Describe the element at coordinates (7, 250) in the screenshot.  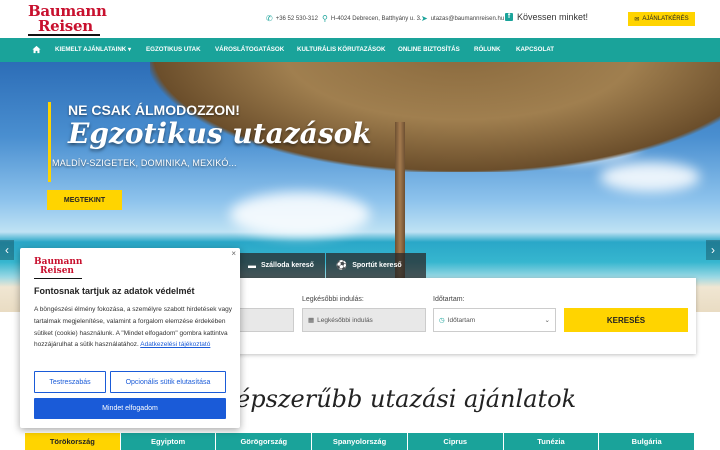
I see `chevron-left-icon: ‹` at that location.